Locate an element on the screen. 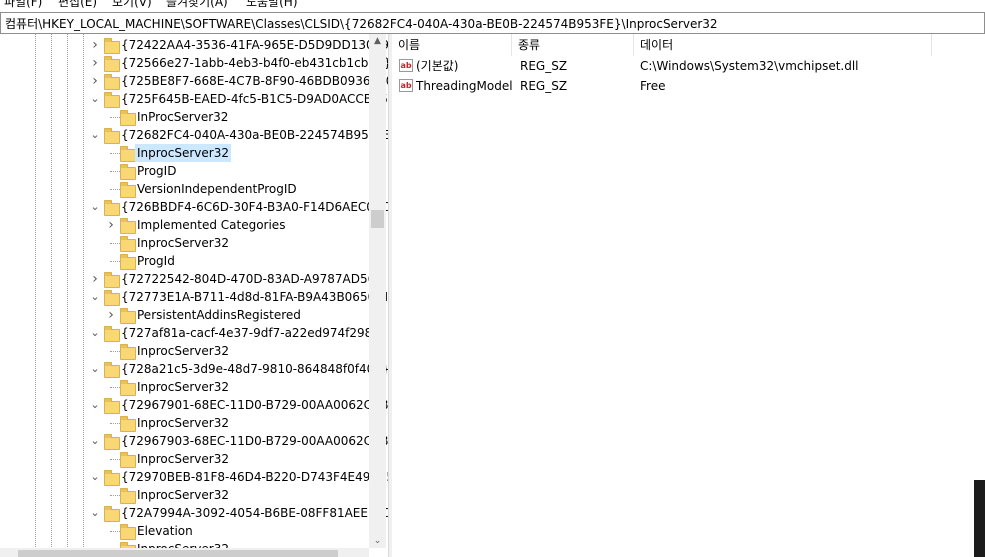  tree-node-label: PersistentAddinsRegistered is located at coordinates (219, 315).